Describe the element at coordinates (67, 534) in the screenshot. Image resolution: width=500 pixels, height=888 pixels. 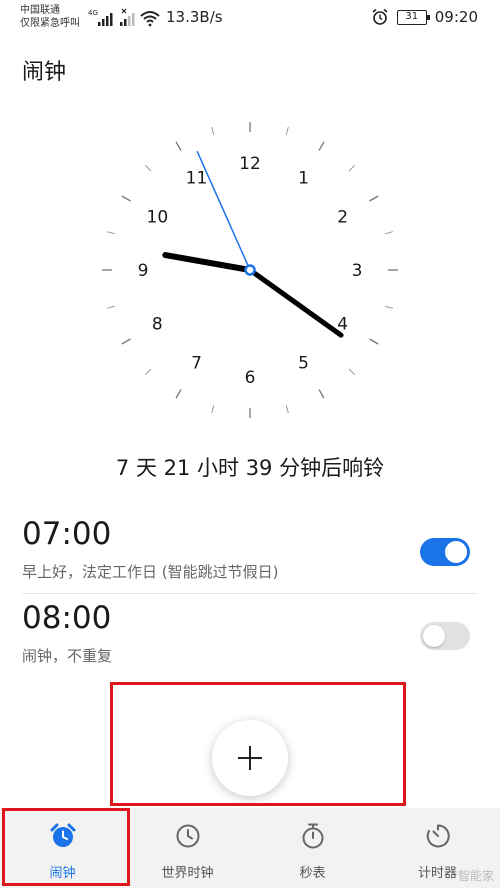
I see `alarm-time: 07:00` at that location.